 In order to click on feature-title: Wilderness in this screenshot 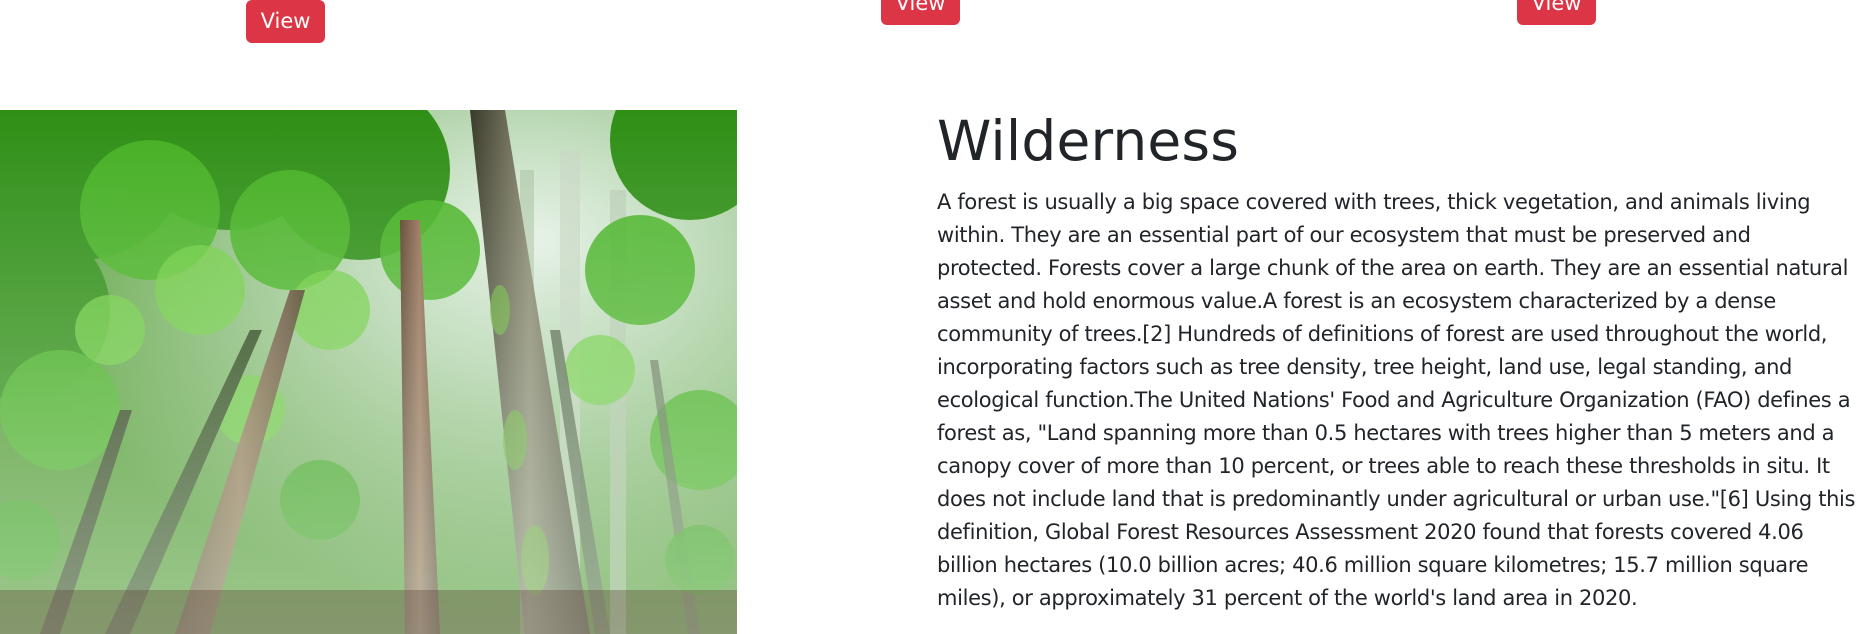, I will do `click(1088, 141)`.